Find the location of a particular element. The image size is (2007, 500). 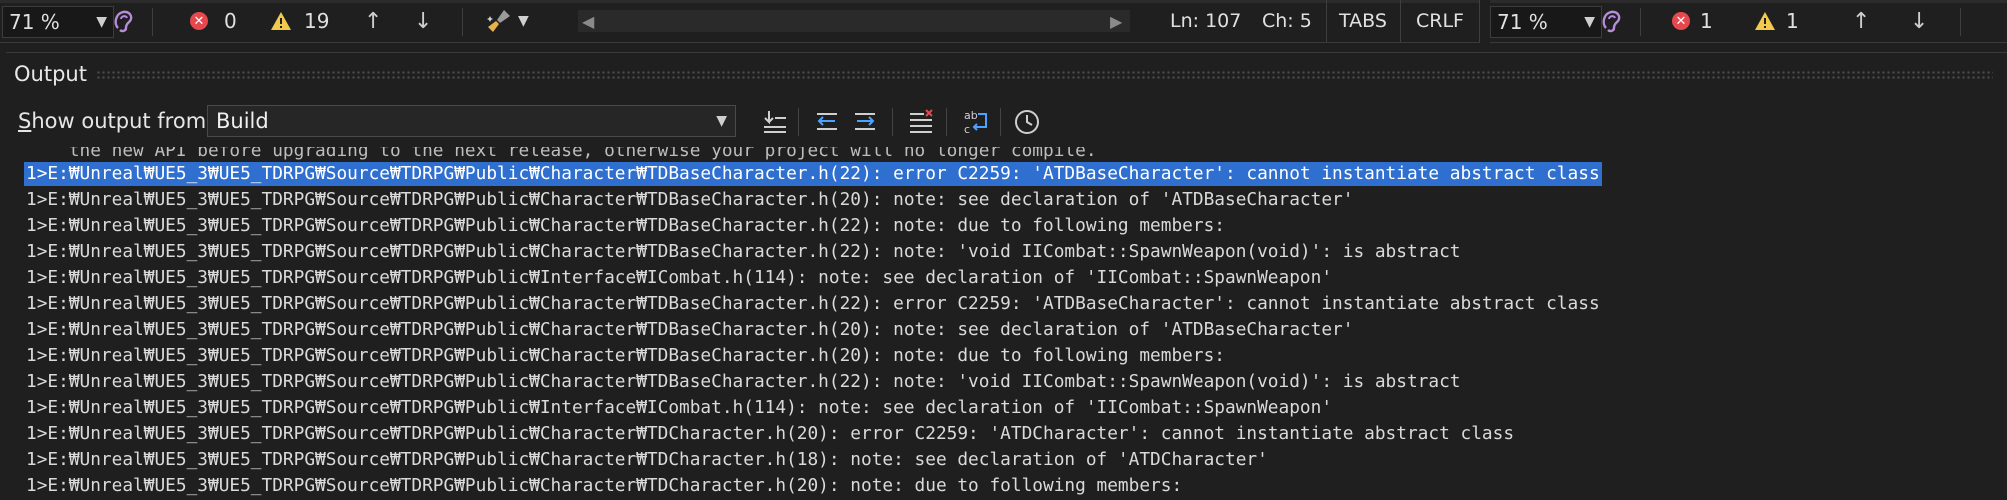

panel-drag-grip is located at coordinates (1044, 75).